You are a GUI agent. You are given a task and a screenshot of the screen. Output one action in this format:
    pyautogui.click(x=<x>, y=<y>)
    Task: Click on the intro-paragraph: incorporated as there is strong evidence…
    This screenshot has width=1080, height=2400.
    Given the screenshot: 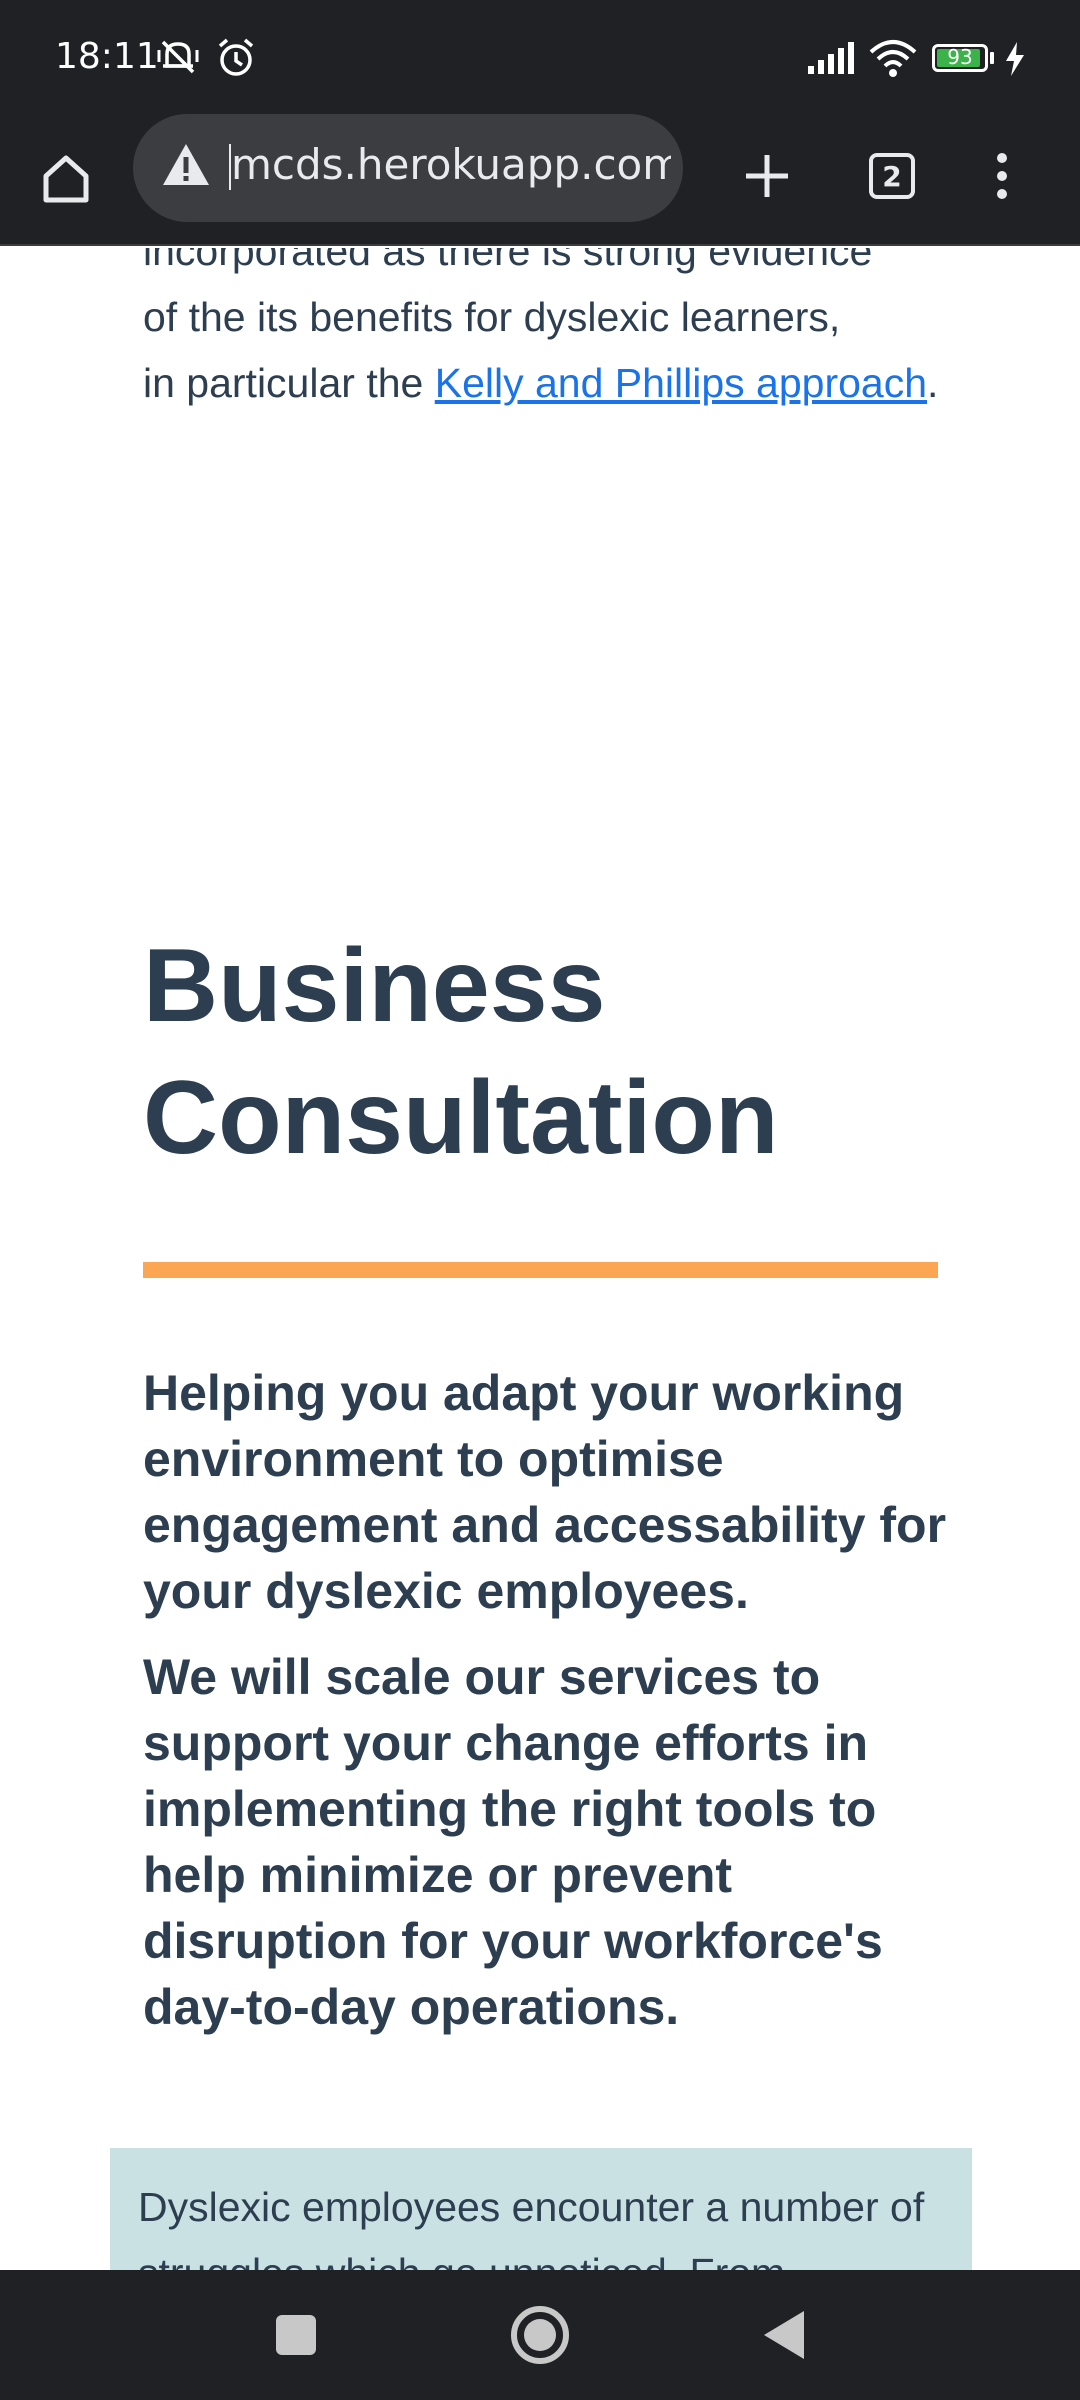 What is the action you would take?
    pyautogui.click(x=553, y=332)
    